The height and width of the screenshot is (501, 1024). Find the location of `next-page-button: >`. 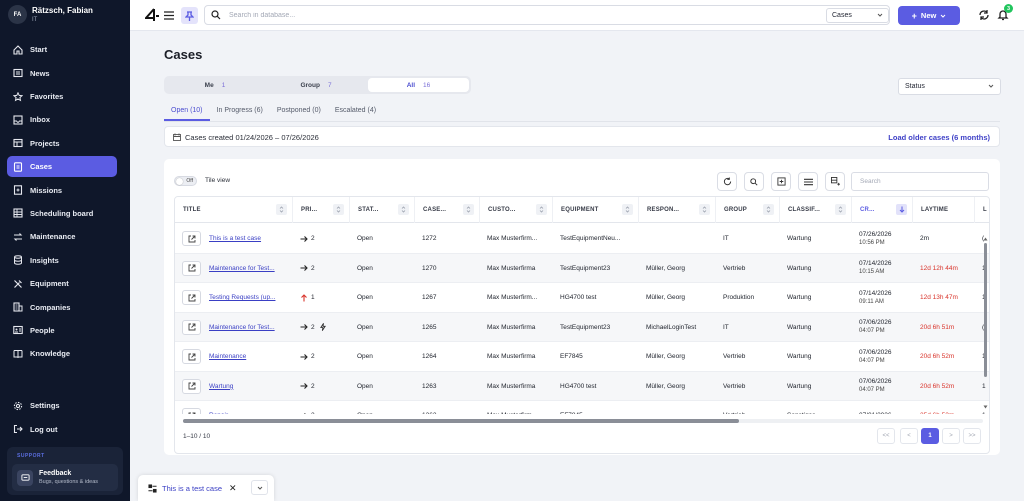

next-page-button: > is located at coordinates (951, 436).